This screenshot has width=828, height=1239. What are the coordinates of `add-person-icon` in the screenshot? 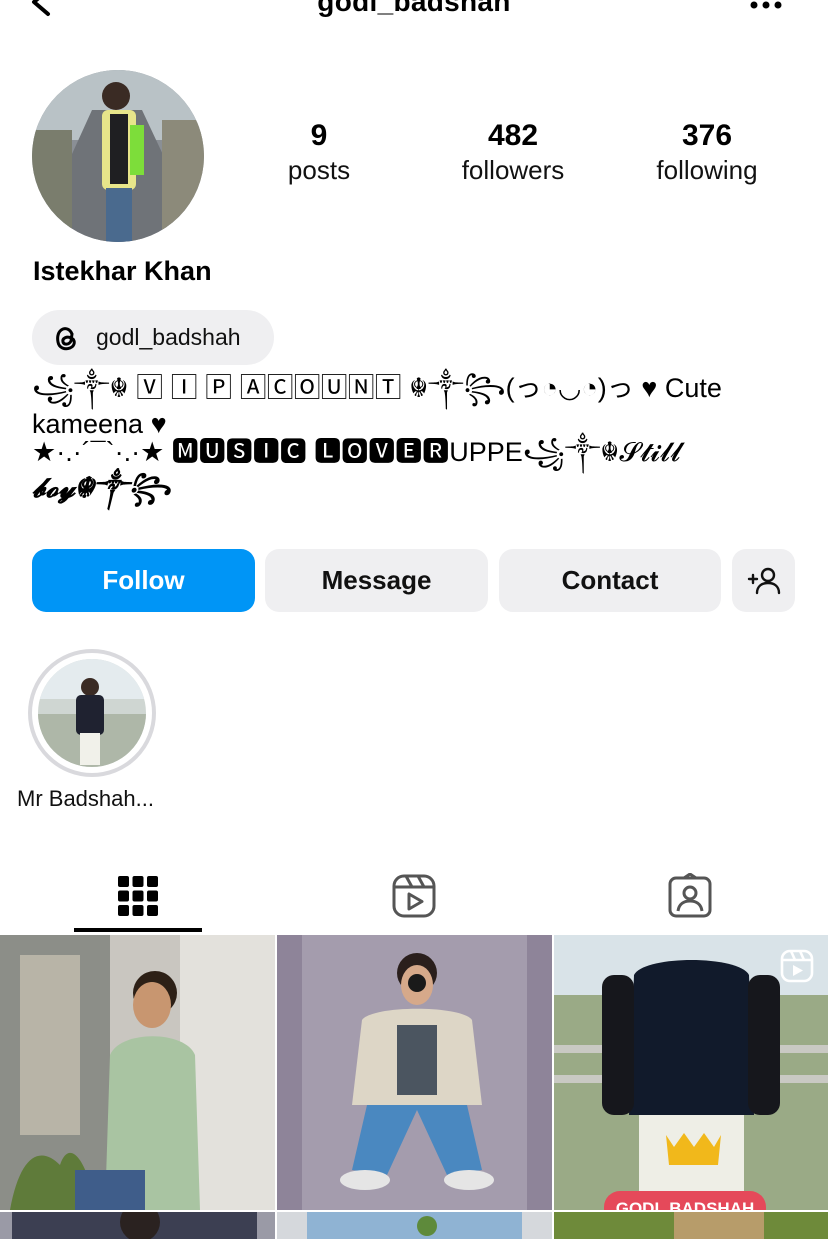 It's located at (763, 580).